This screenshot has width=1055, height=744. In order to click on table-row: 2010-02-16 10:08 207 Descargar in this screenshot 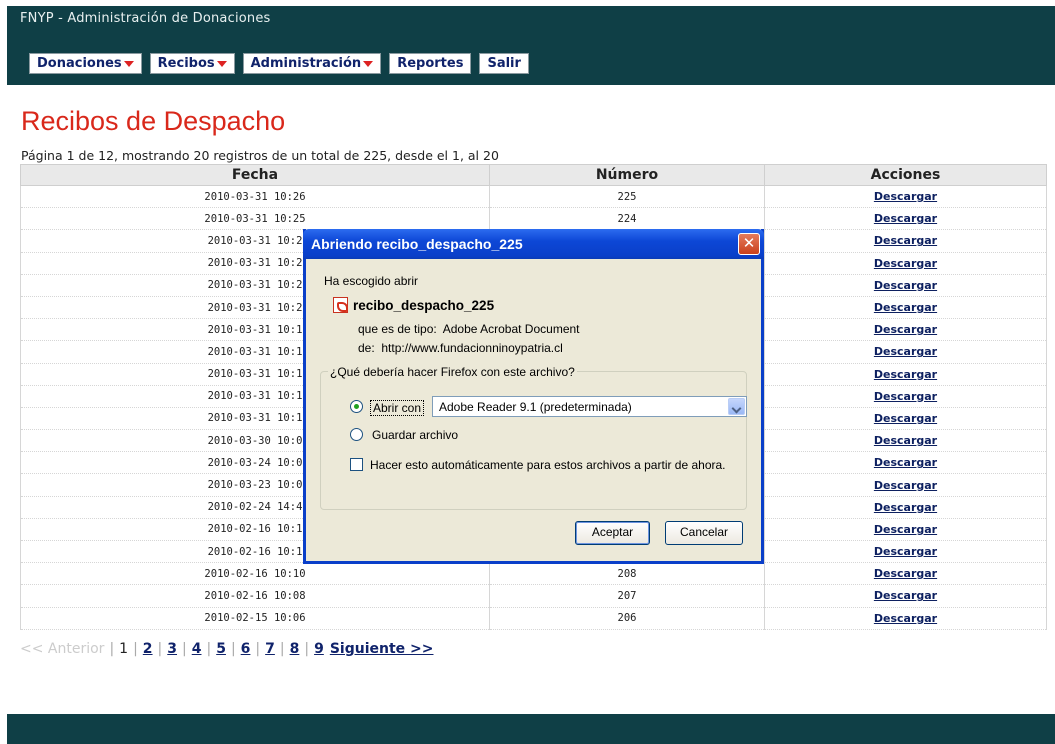, I will do `click(533, 596)`.